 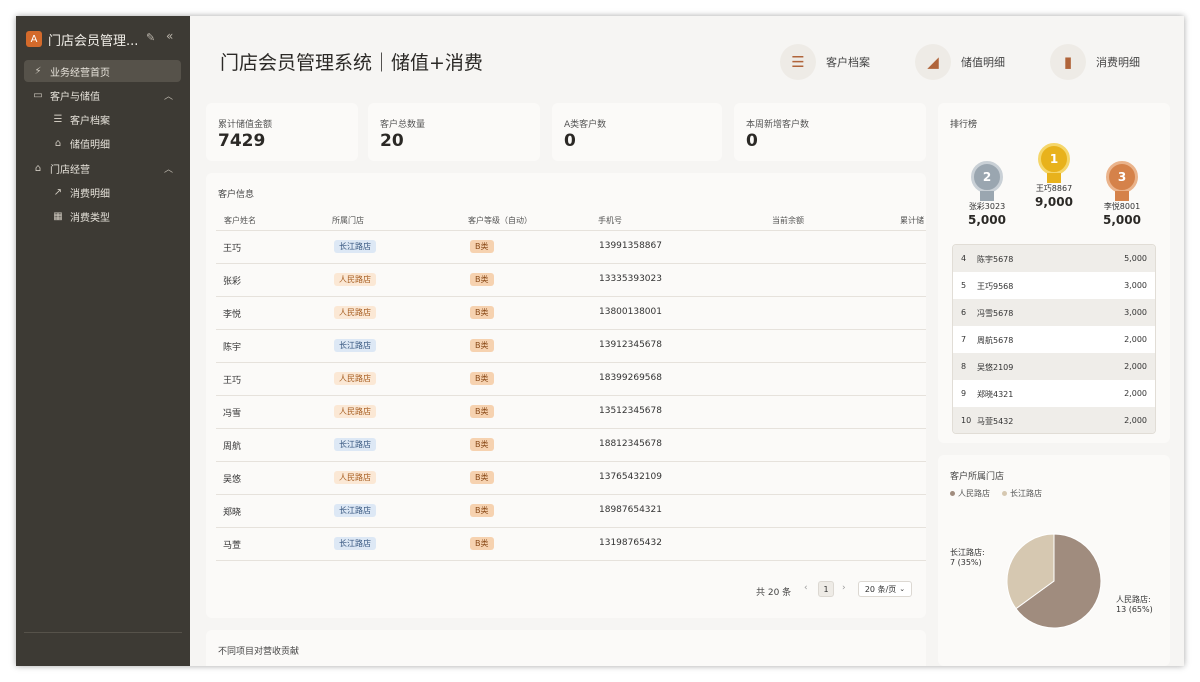 What do you see at coordinates (571, 478) in the screenshot?
I see `table-row: 吴悠 人民路店 B类 13765432109` at bounding box center [571, 478].